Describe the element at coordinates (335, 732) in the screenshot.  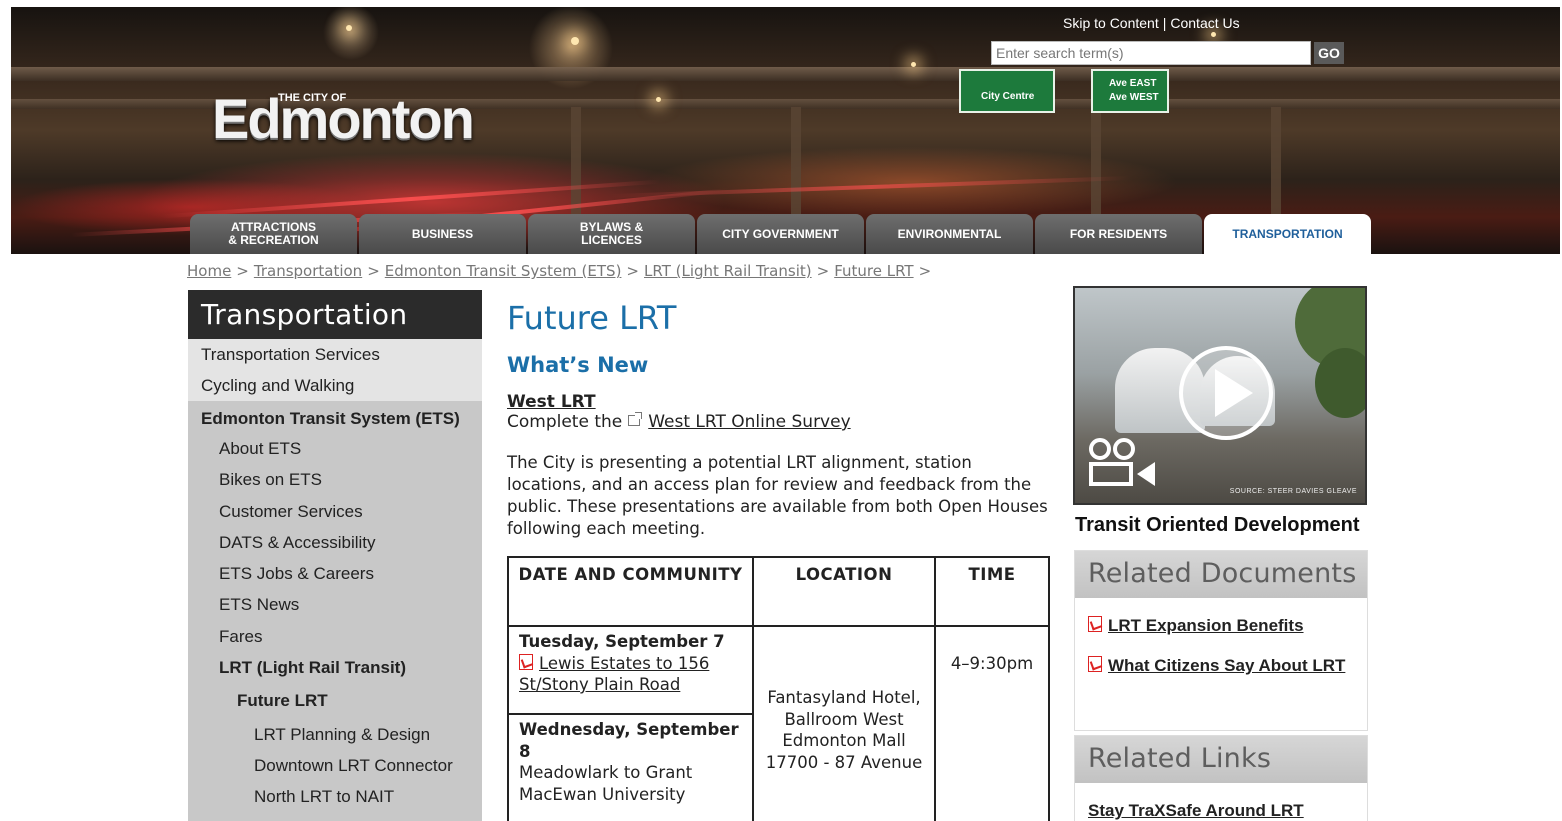
I see `nav-lrt-planning: LRT Planning & Design` at that location.